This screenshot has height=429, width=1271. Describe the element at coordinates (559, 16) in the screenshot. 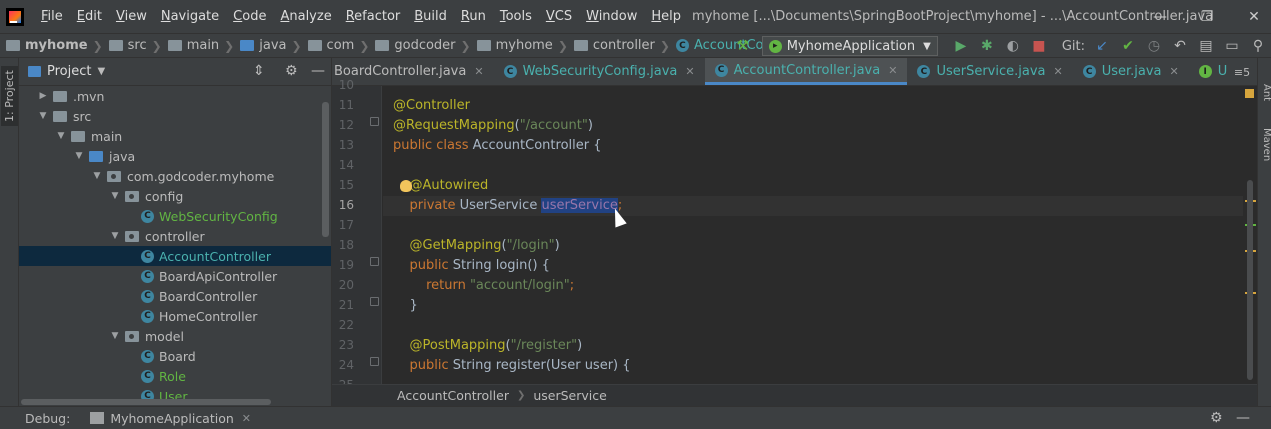

I see `menu-vcs: VCS` at that location.